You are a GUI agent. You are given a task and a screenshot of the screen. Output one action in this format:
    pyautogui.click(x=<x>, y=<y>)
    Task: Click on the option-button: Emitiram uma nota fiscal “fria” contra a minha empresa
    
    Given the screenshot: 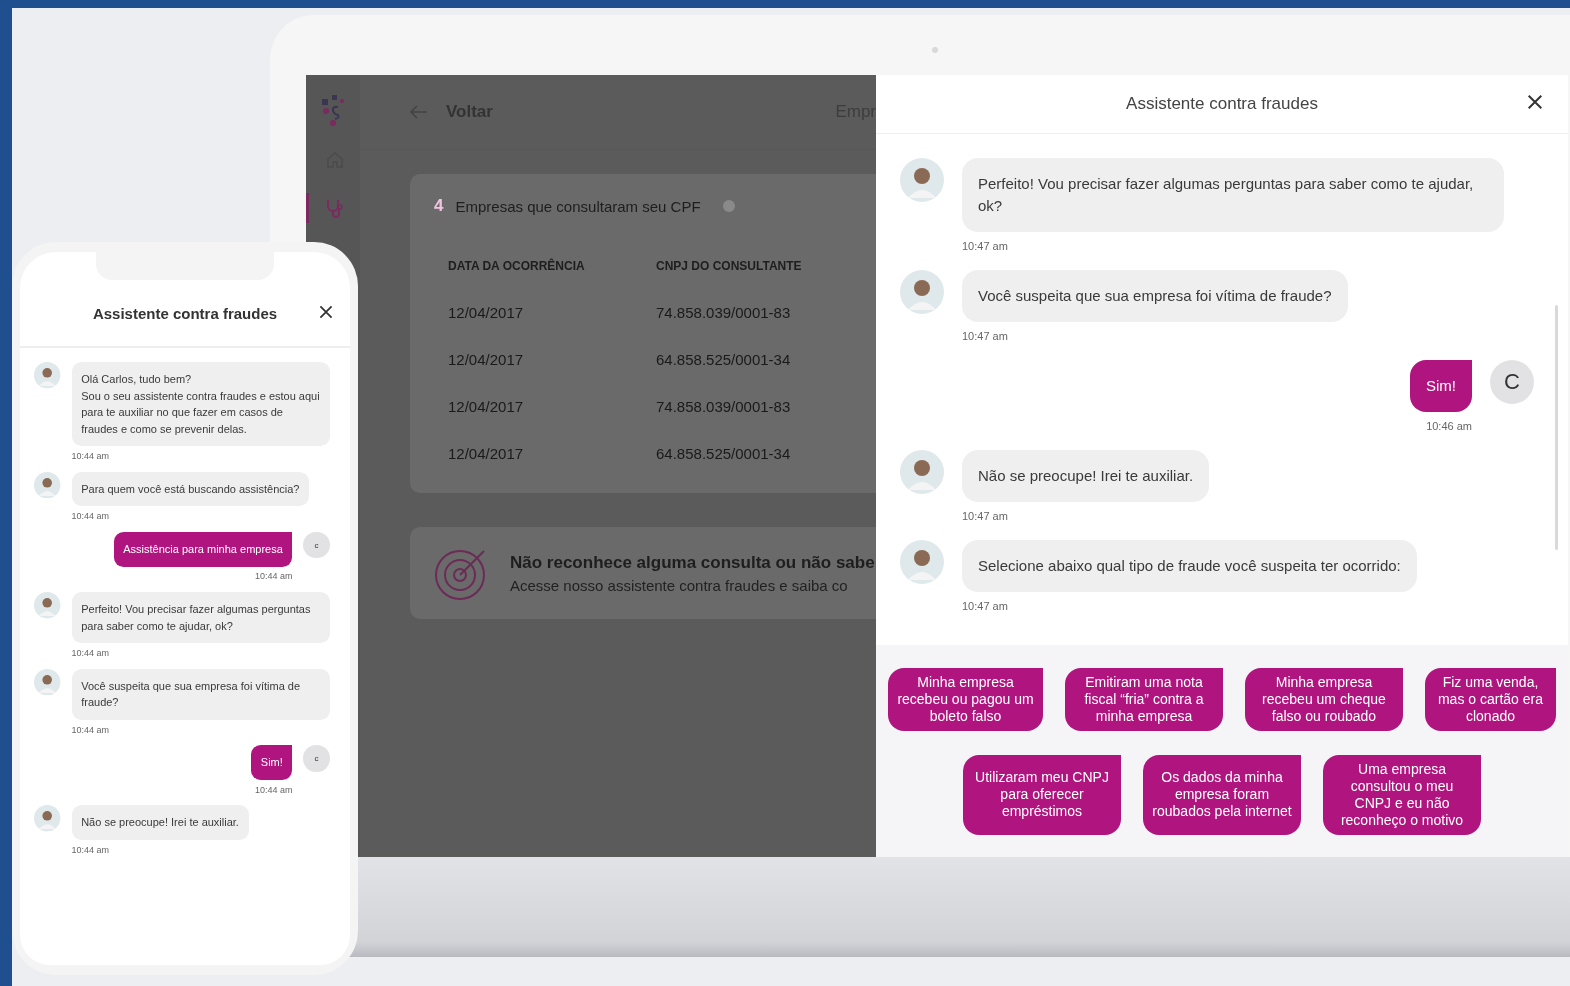 What is the action you would take?
    pyautogui.click(x=1143, y=699)
    